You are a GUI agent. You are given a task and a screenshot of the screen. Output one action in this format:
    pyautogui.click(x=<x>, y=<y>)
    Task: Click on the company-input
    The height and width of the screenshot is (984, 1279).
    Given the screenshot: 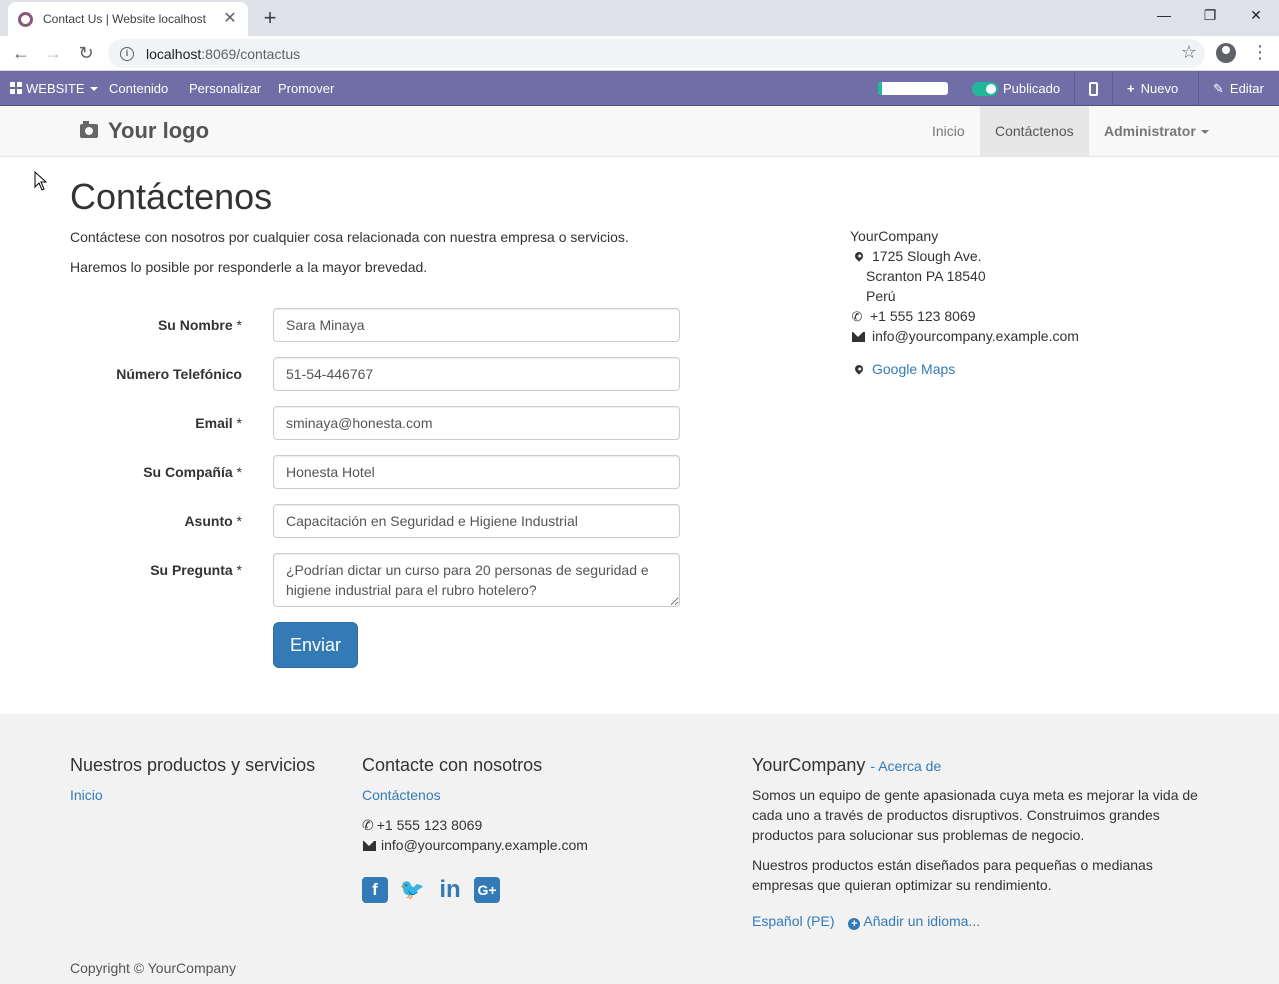 What is the action you would take?
    pyautogui.click(x=476, y=472)
    